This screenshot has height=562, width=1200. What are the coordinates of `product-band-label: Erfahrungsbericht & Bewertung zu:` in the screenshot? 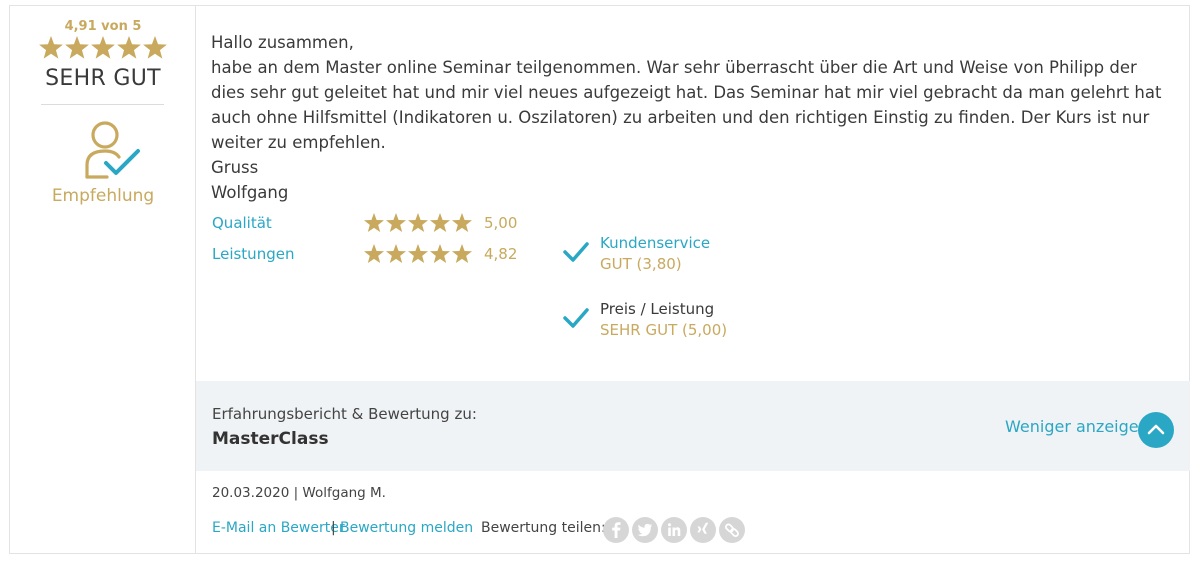 It's located at (344, 414).